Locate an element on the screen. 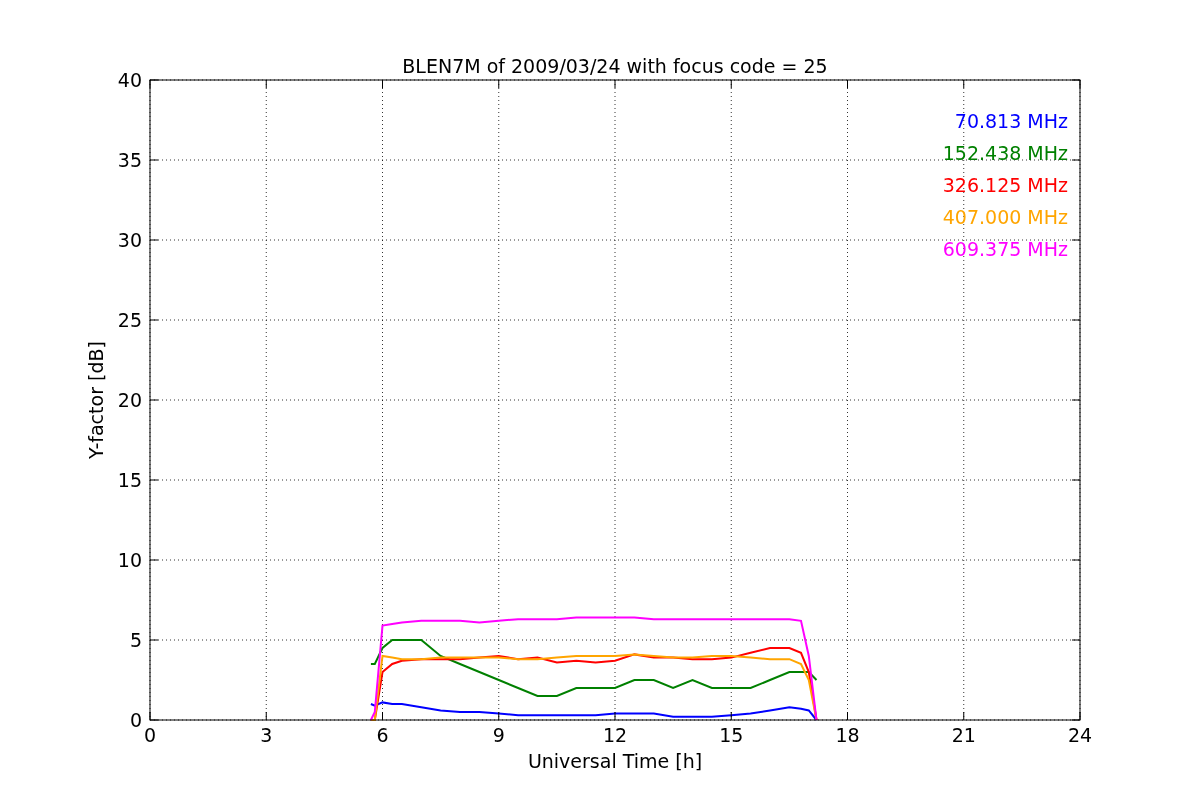  y-tick-label: 10 is located at coordinates (129, 560).